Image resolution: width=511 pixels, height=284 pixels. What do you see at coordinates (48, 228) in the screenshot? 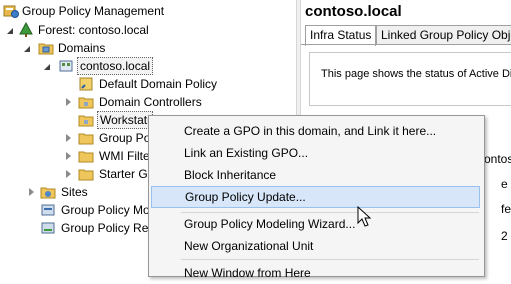
I see `results-icon` at bounding box center [48, 228].